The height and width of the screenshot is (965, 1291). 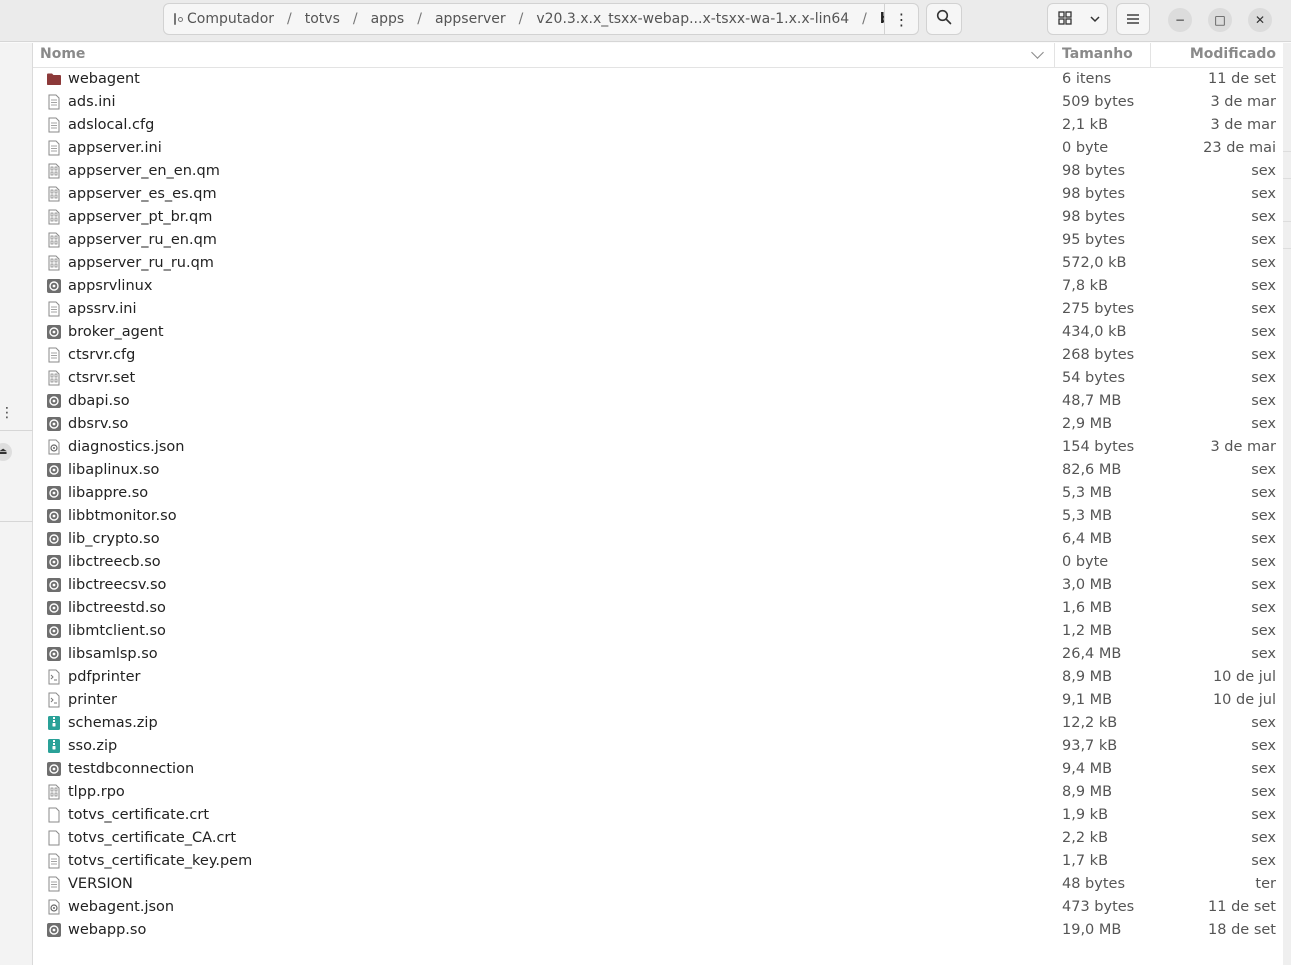 I want to click on file-row: printer 9,1 MB 10 de jul, so click(x=658, y=700).